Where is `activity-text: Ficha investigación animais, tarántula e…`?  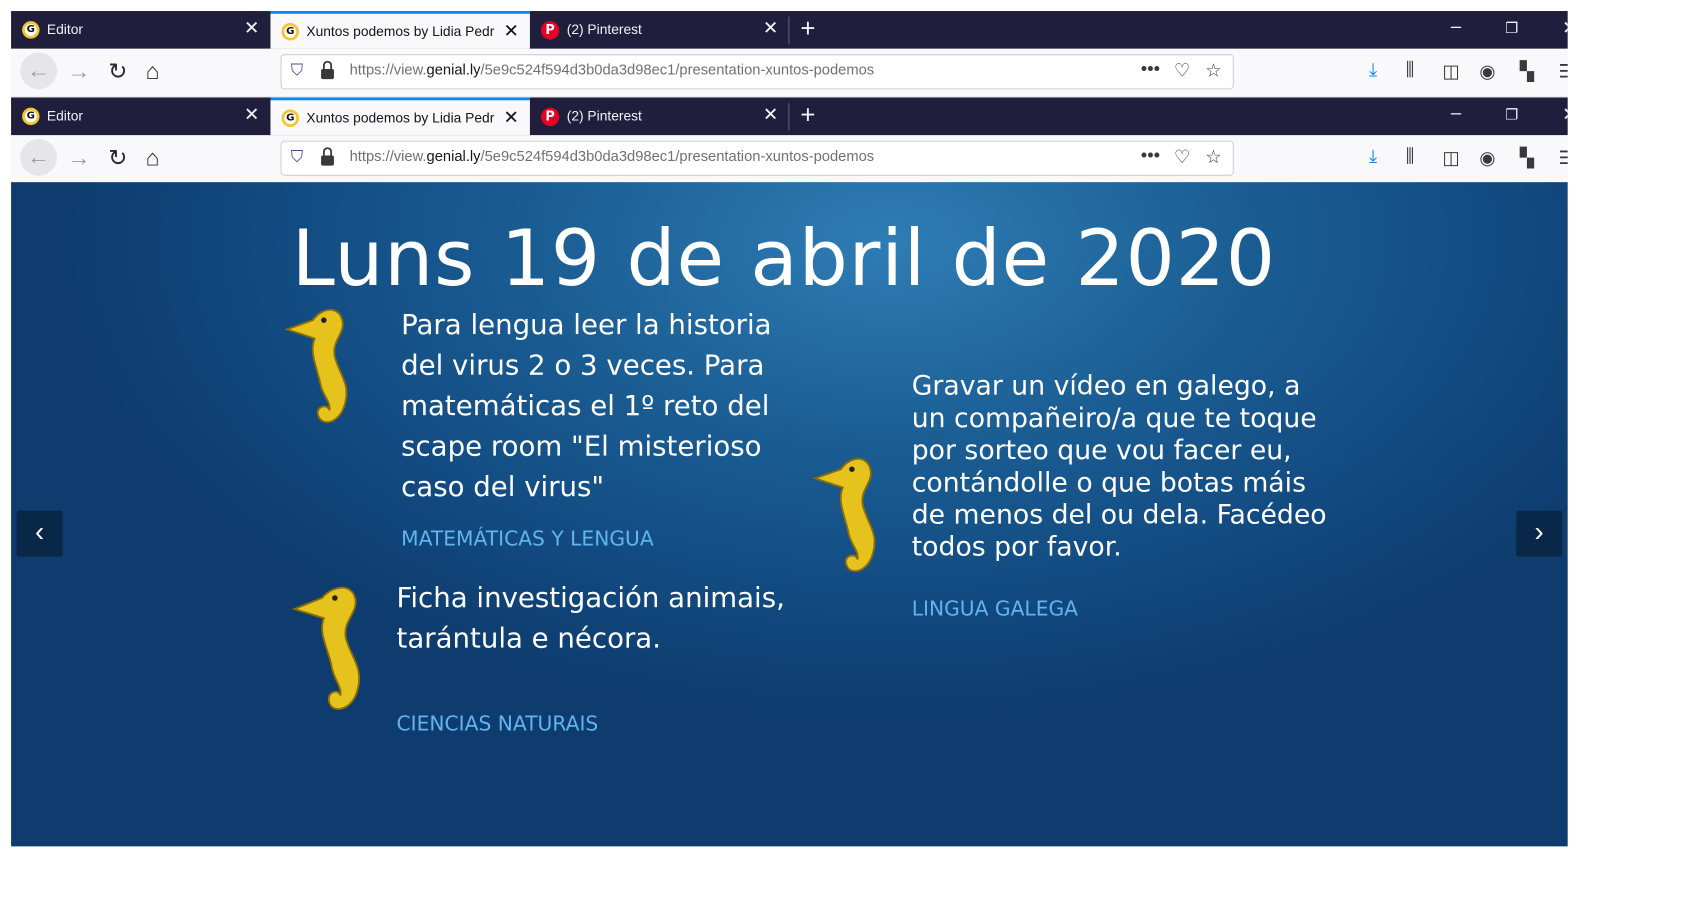 activity-text: Ficha investigación animais, tarántula e… is located at coordinates (590, 619).